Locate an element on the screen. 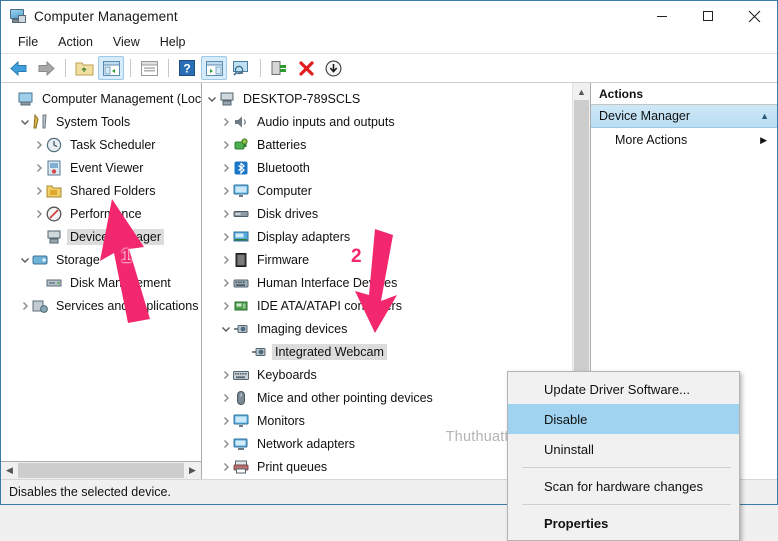 The width and height of the screenshot is (778, 541). context-menu-item-disable: Disable is located at coordinates (623, 419).